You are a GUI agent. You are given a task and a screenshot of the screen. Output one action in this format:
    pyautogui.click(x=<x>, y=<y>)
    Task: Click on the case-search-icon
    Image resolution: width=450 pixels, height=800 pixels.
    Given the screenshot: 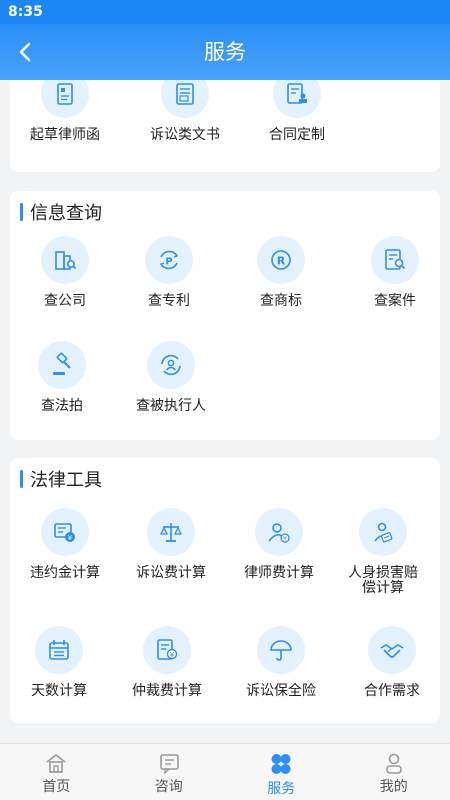 What is the action you would take?
    pyautogui.click(x=395, y=260)
    